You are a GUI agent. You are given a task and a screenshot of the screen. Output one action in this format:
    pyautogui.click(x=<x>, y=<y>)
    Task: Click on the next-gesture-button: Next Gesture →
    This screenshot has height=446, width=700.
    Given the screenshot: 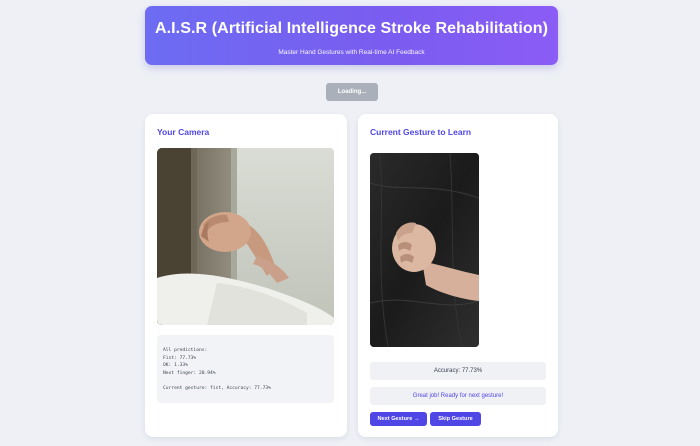 What is the action you would take?
    pyautogui.click(x=398, y=419)
    